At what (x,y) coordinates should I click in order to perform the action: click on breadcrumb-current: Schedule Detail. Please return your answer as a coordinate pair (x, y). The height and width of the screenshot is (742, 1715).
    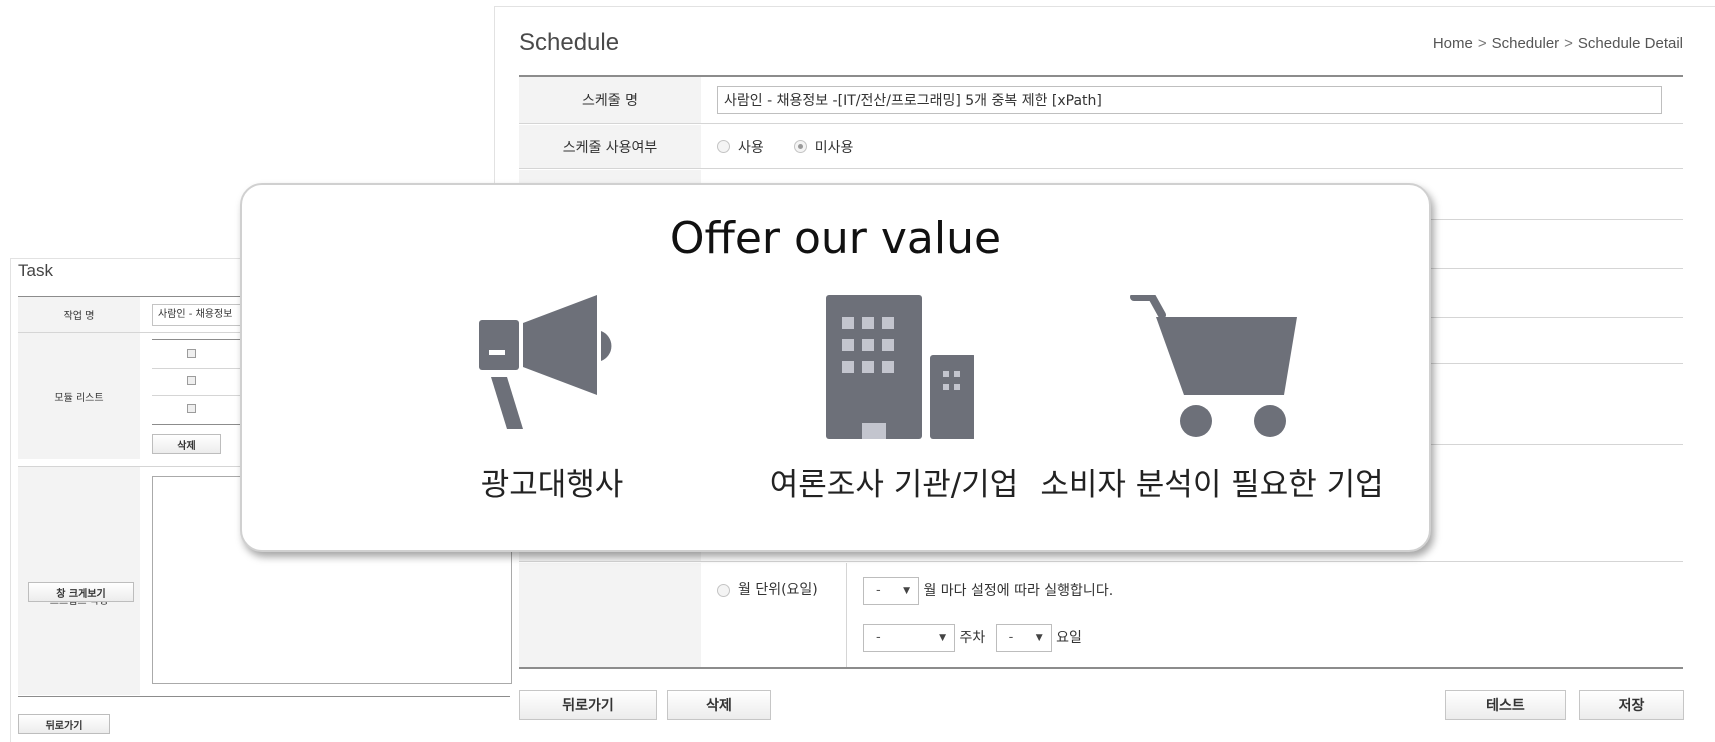
    Looking at the image, I should click on (1630, 43).